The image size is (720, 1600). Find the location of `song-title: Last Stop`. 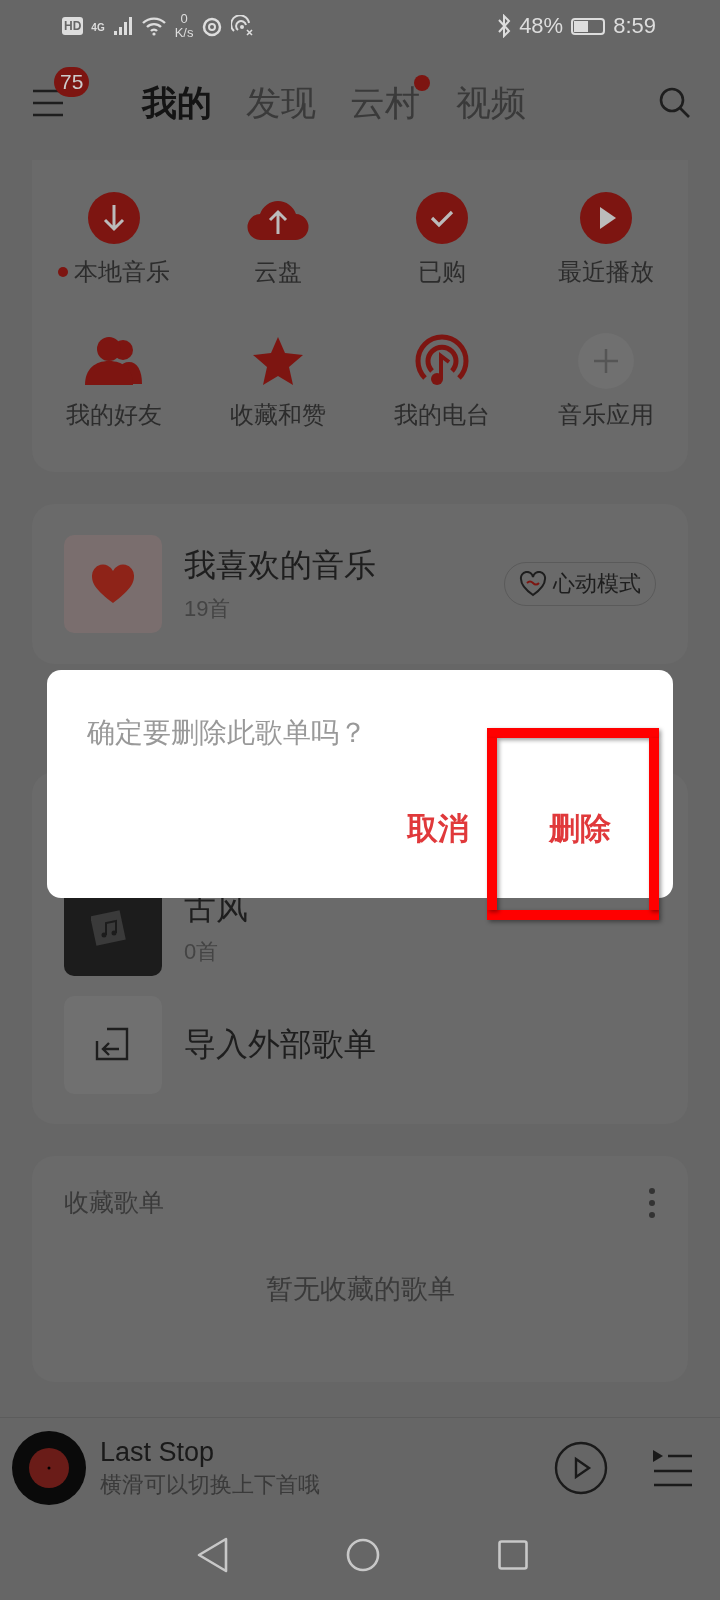

song-title: Last Stop is located at coordinates (320, 1452).